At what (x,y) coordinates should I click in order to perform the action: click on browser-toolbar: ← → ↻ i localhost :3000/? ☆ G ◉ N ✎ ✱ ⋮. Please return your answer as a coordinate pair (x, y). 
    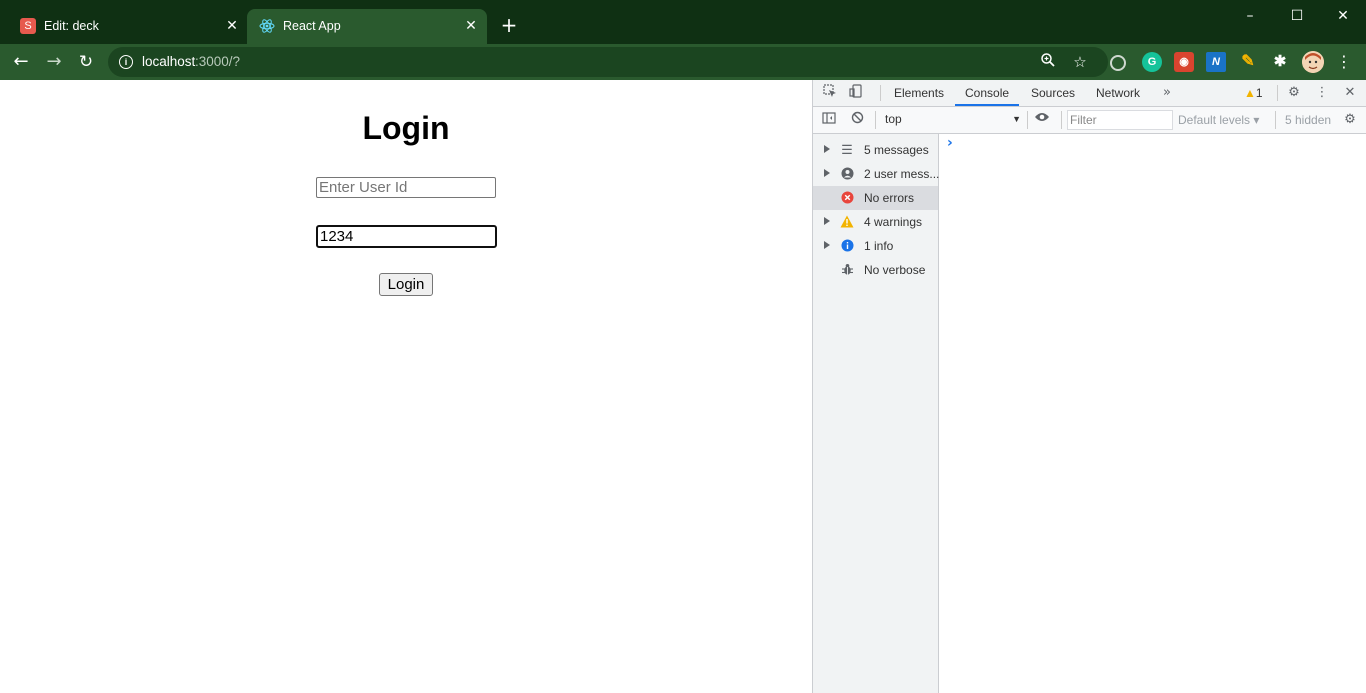
    Looking at the image, I should click on (683, 62).